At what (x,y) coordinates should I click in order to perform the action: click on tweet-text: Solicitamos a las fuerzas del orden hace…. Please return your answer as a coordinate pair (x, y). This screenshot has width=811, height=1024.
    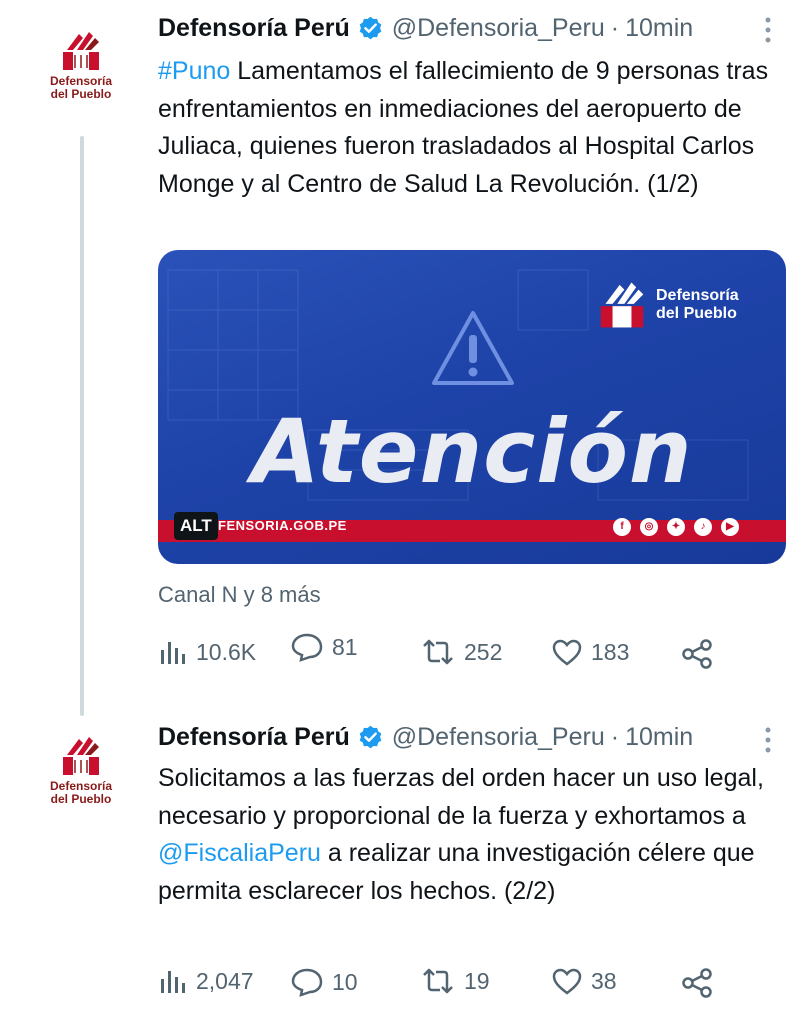
    Looking at the image, I should click on (478, 835).